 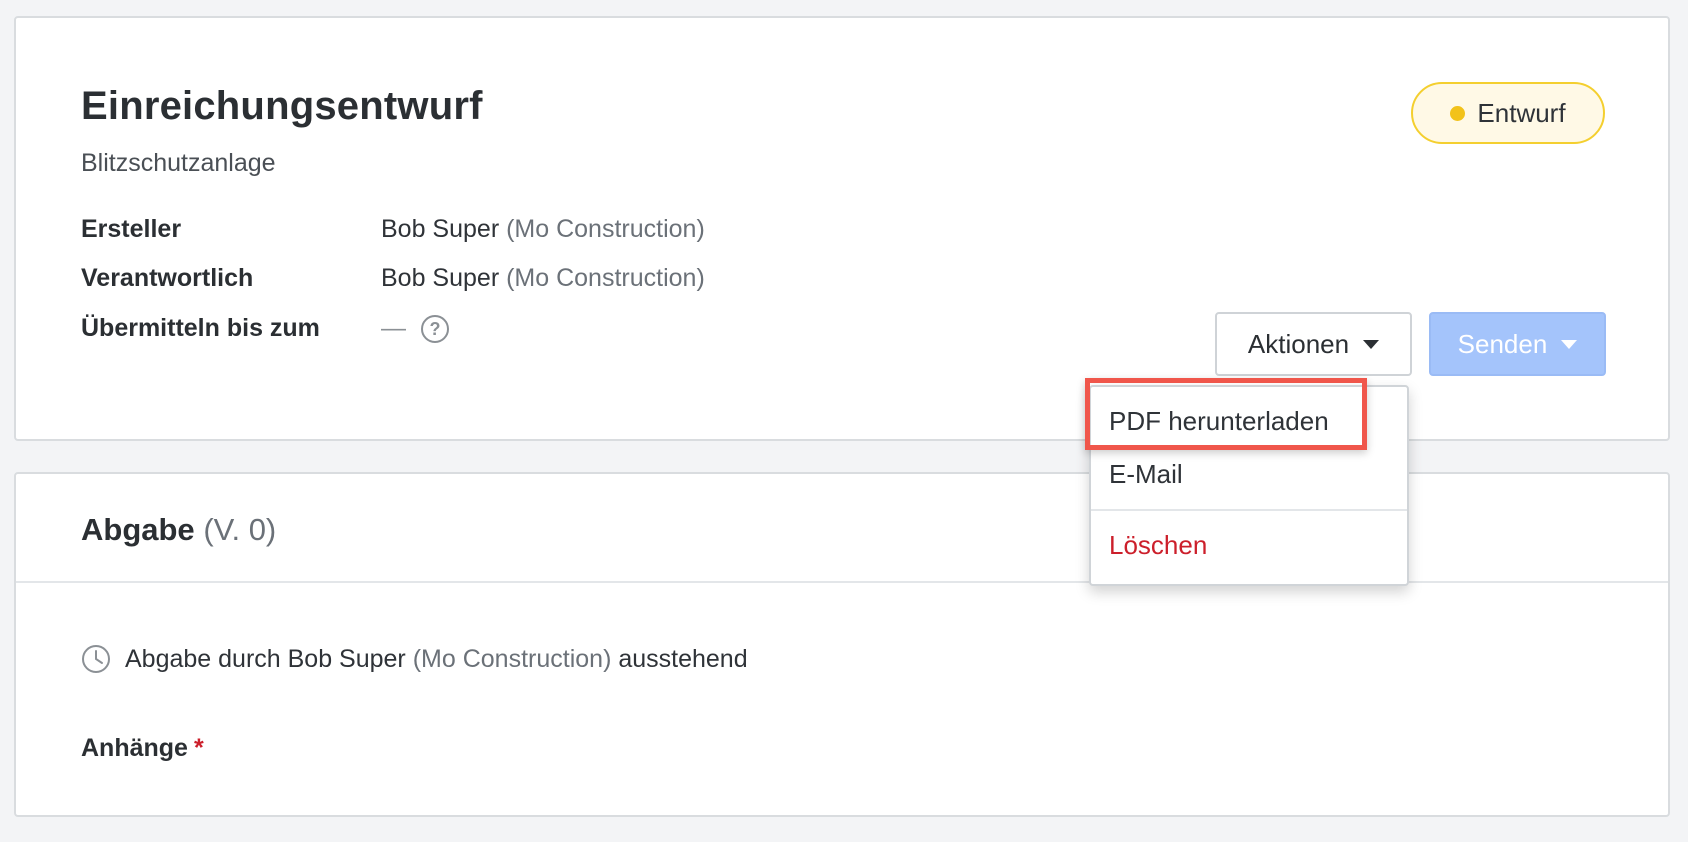 What do you see at coordinates (265, 658) in the screenshot?
I see `pending-prefix: Abgabe durch Bob Super` at bounding box center [265, 658].